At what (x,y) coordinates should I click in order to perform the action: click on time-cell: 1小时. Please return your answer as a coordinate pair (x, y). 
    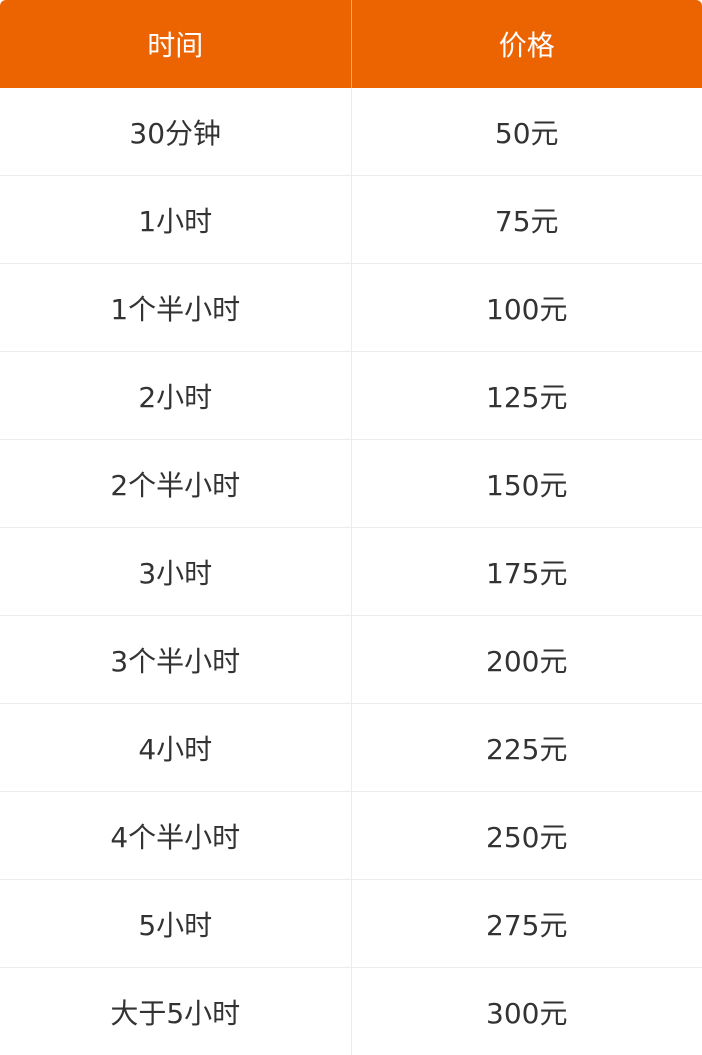
    Looking at the image, I should click on (175, 219).